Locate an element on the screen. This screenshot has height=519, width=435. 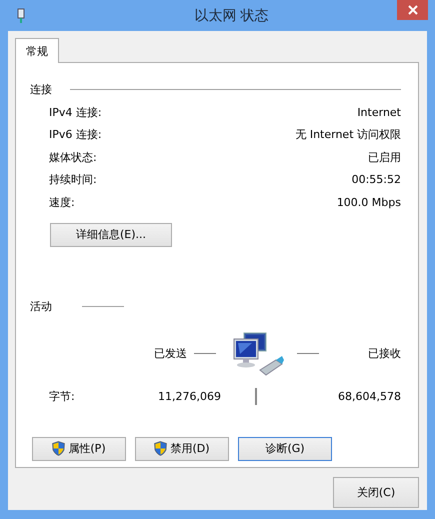
window-title: 以太网 状态 is located at coordinates (231, 15).